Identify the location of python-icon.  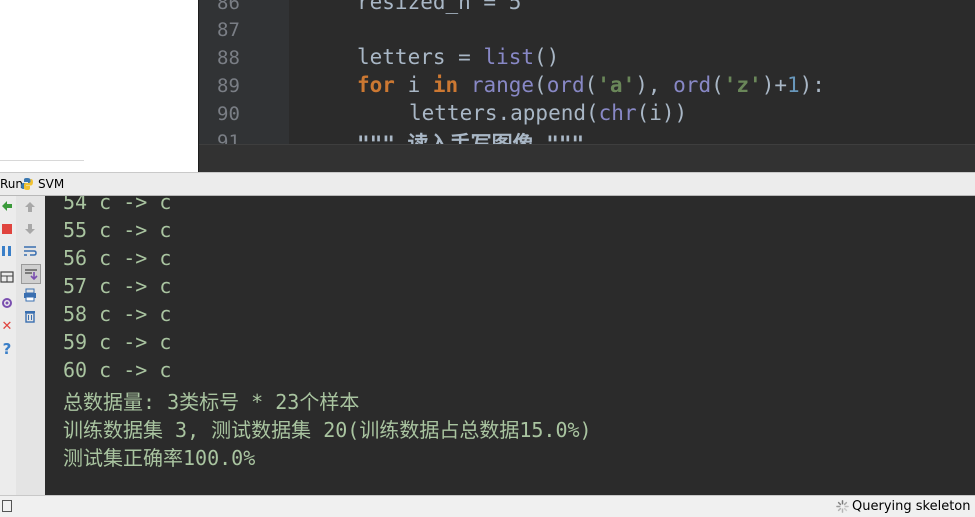
(27, 184).